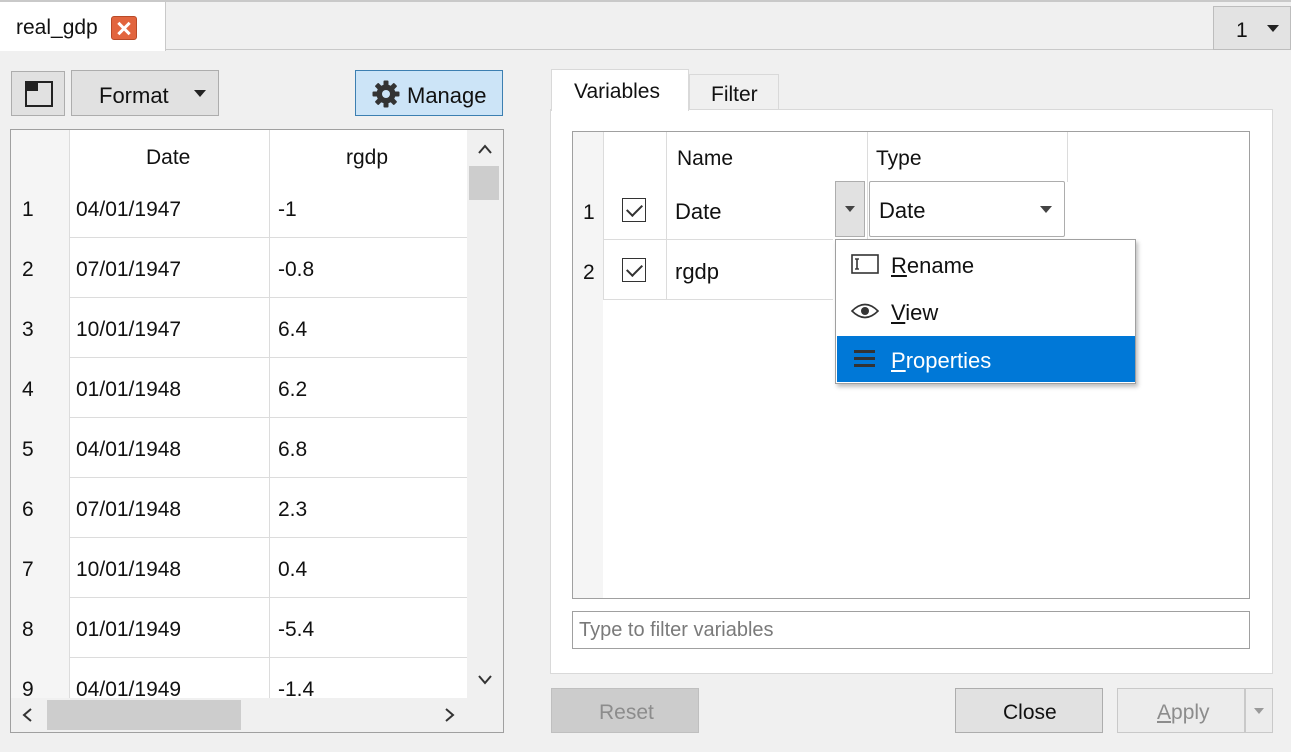 This screenshot has width=1291, height=752. What do you see at coordinates (484, 183) in the screenshot?
I see `vertical-scroll-thumb` at bounding box center [484, 183].